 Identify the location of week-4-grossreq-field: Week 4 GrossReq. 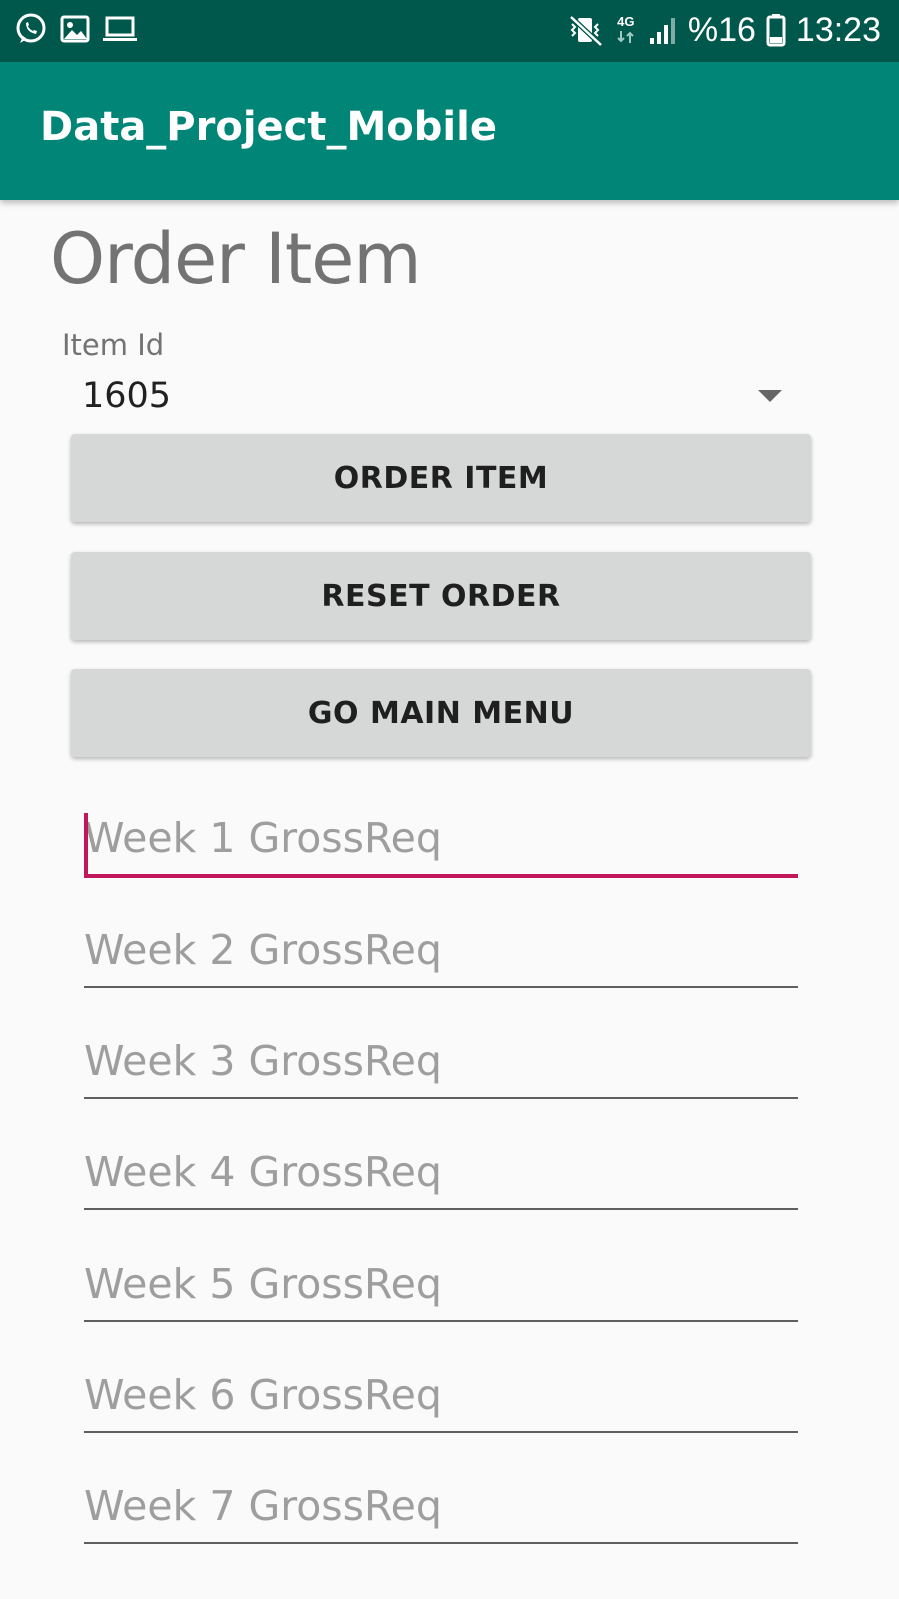
(441, 1179).